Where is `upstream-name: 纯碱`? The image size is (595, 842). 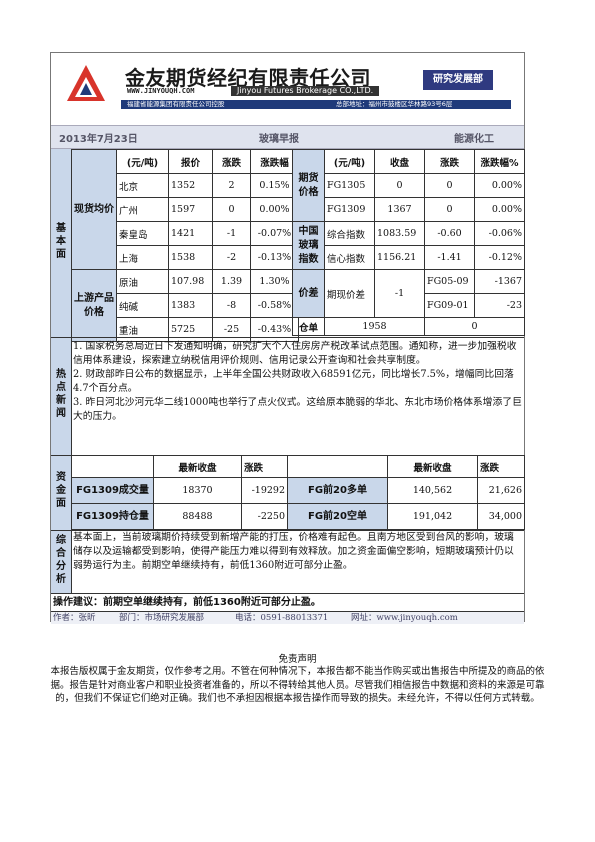
upstream-name: 纯碱 is located at coordinates (142, 305).